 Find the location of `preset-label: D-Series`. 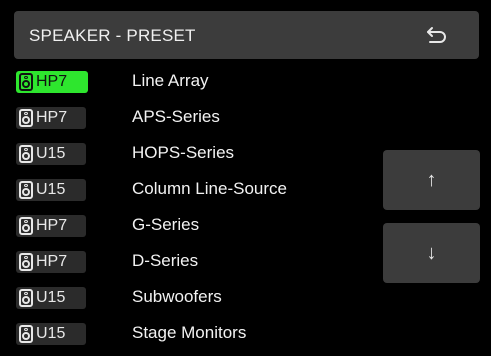

preset-label: D-Series is located at coordinates (165, 260).